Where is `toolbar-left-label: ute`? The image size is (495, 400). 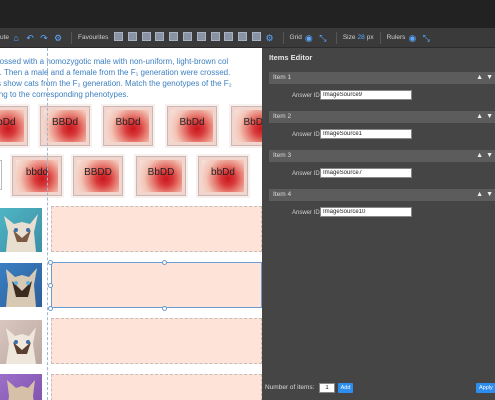
toolbar-left-label: ute is located at coordinates (5, 37).